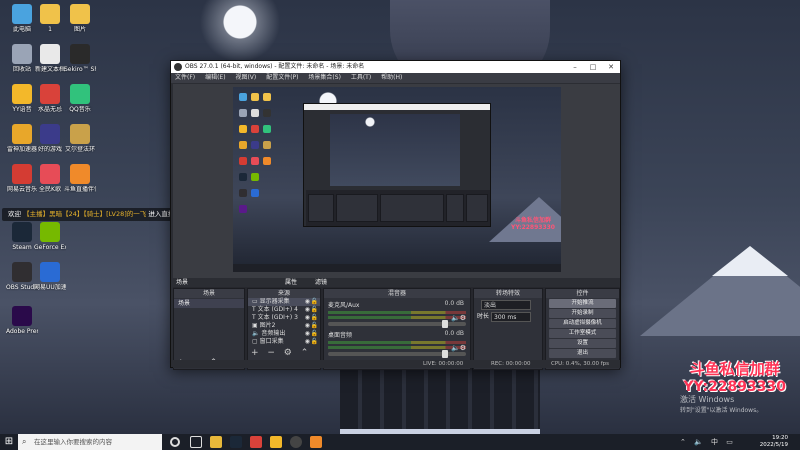 This screenshot has height=450, width=800. Describe the element at coordinates (582, 293) in the screenshot. I see `controls-dock-title: 控件` at that location.